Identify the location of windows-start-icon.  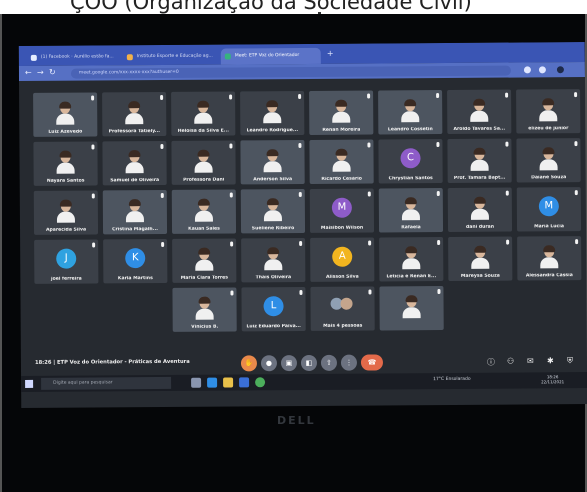
(29, 383).